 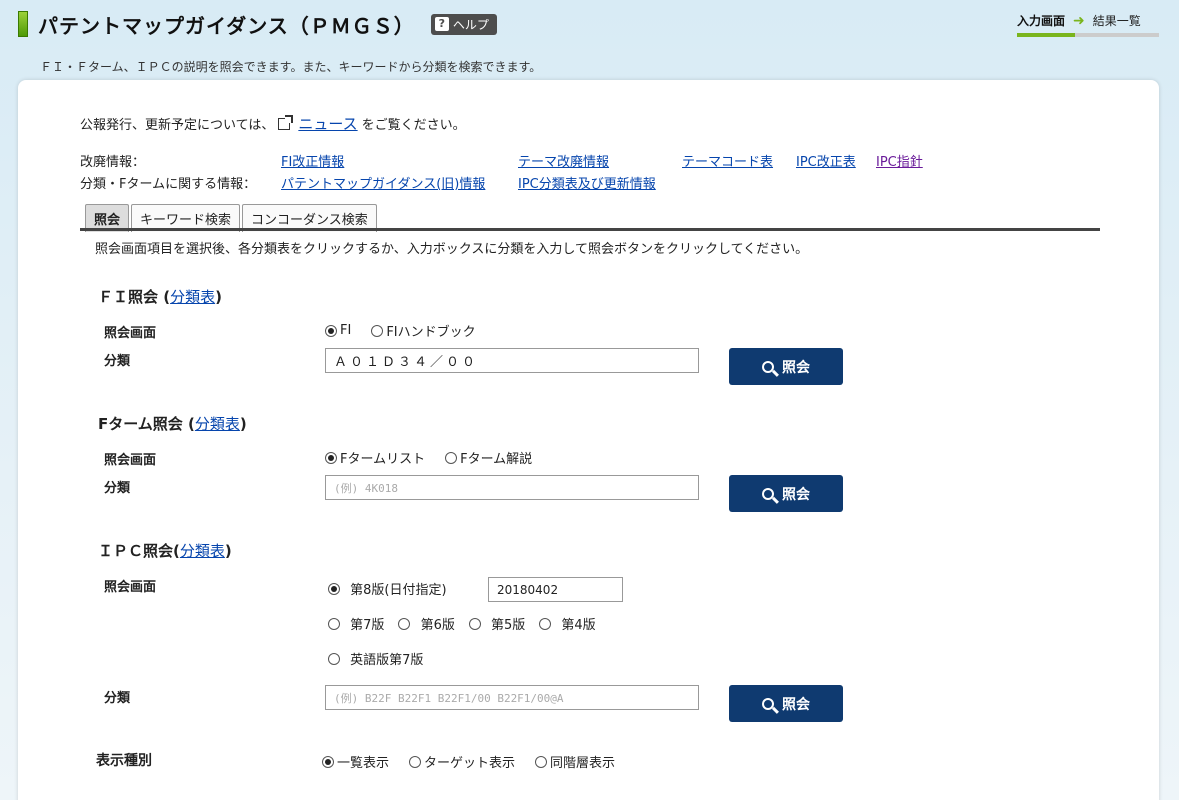 I want to click on fi-revision-link: FI改正情報, so click(x=312, y=160).